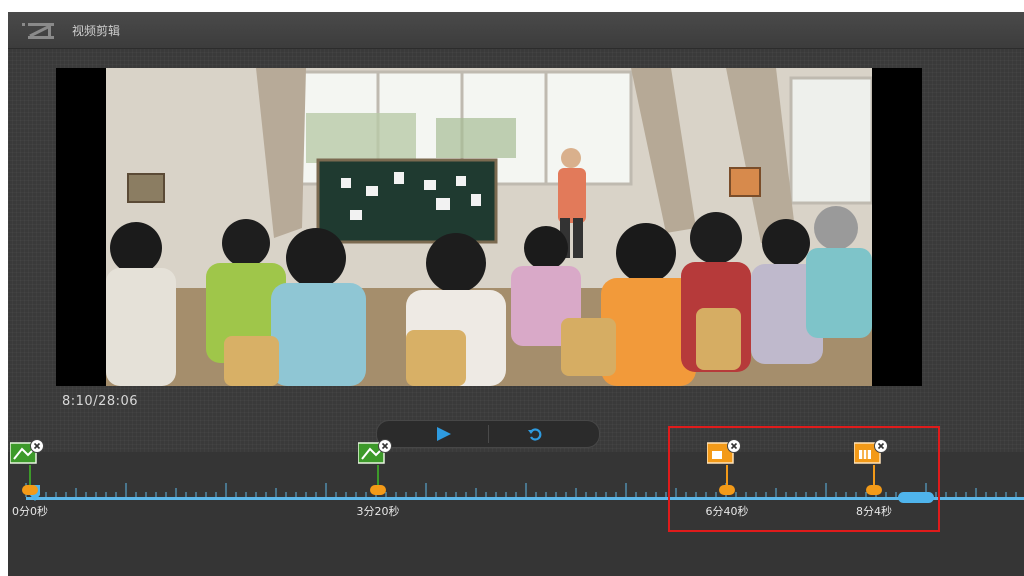 The image size is (1024, 576). What do you see at coordinates (378, 511) in the screenshot?
I see `marker-time-label: 3分20秒` at bounding box center [378, 511].